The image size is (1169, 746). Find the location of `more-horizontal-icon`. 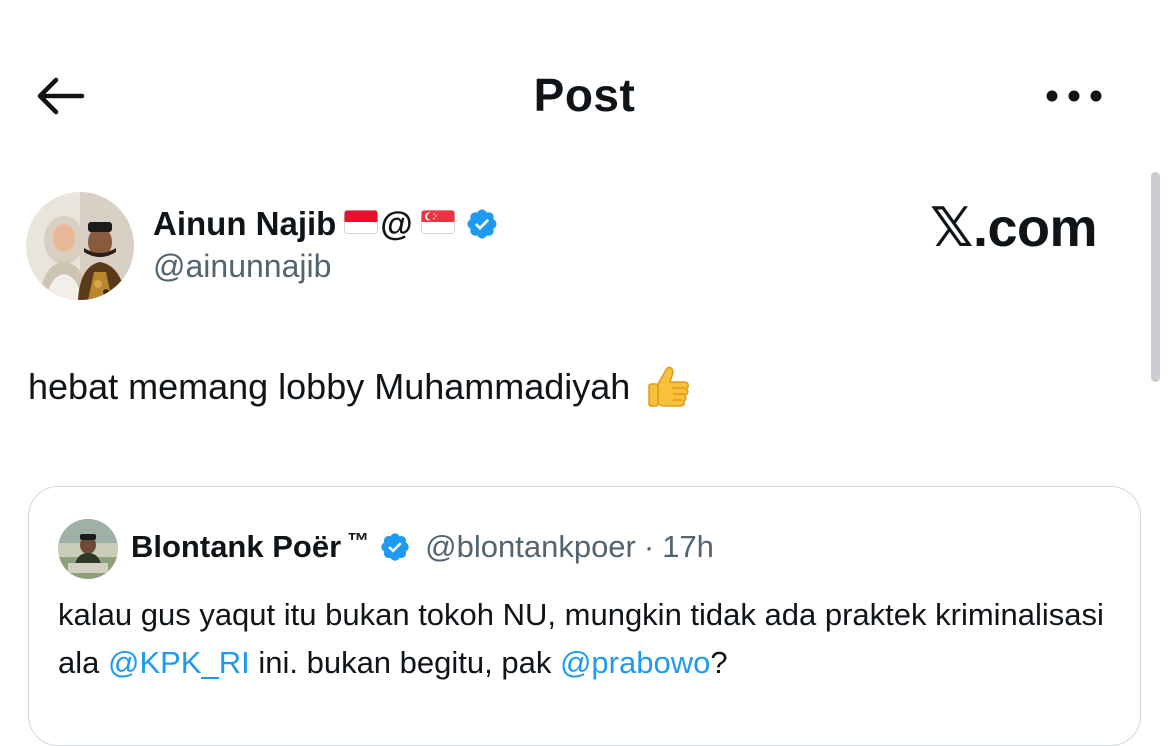

more-horizontal-icon is located at coordinates (1074, 96).